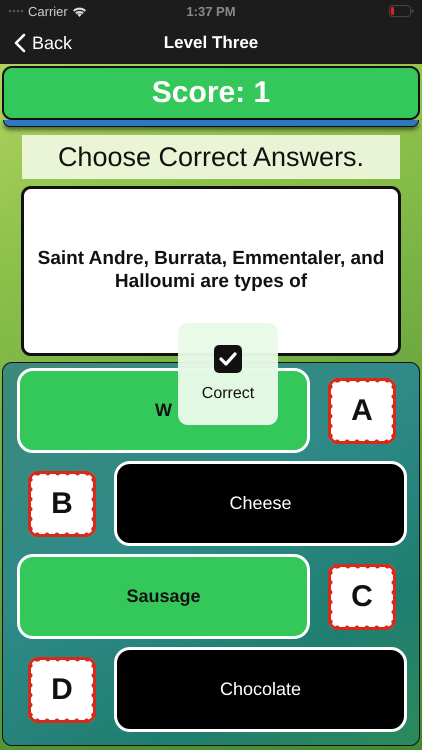 This screenshot has height=750, width=422. What do you see at coordinates (228, 394) in the screenshot?
I see `toast-label: Correct` at bounding box center [228, 394].